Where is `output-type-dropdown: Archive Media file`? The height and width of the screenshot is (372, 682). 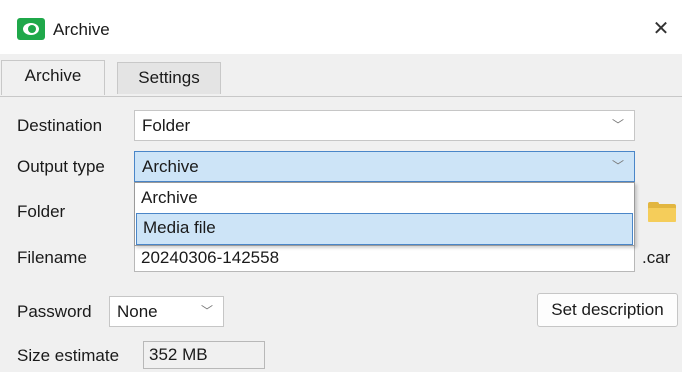 output-type-dropdown: Archive Media file is located at coordinates (384, 214).